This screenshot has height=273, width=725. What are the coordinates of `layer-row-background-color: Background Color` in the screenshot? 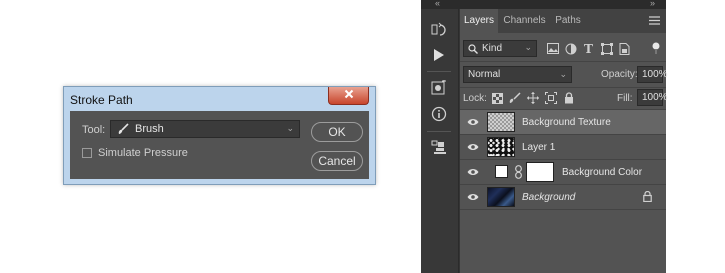 It's located at (563, 172).